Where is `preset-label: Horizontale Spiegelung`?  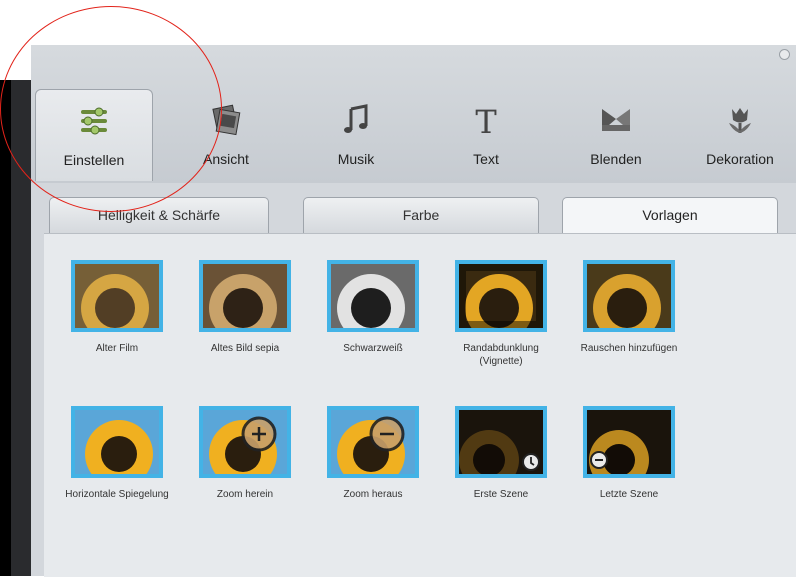 preset-label: Horizontale Spiegelung is located at coordinates (117, 494).